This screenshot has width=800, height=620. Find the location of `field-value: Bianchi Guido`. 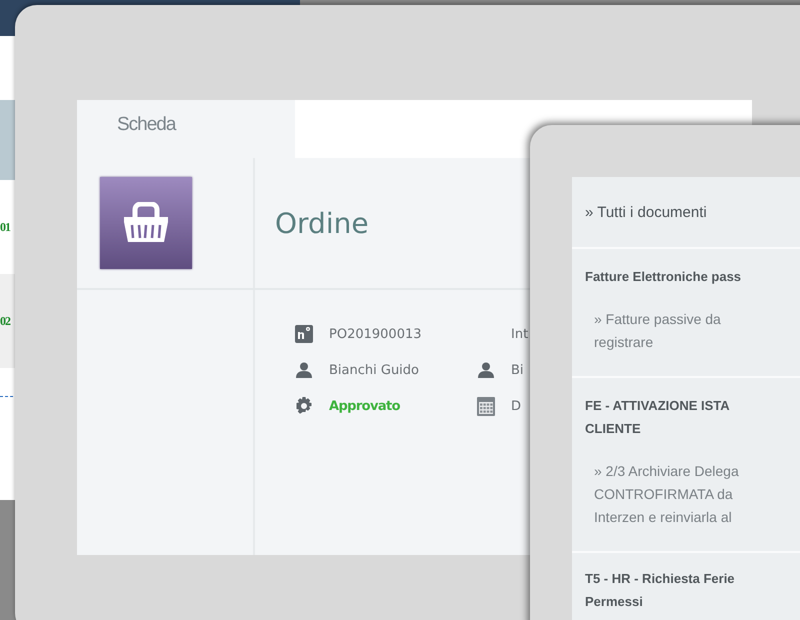

field-value: Bianchi Guido is located at coordinates (374, 370).